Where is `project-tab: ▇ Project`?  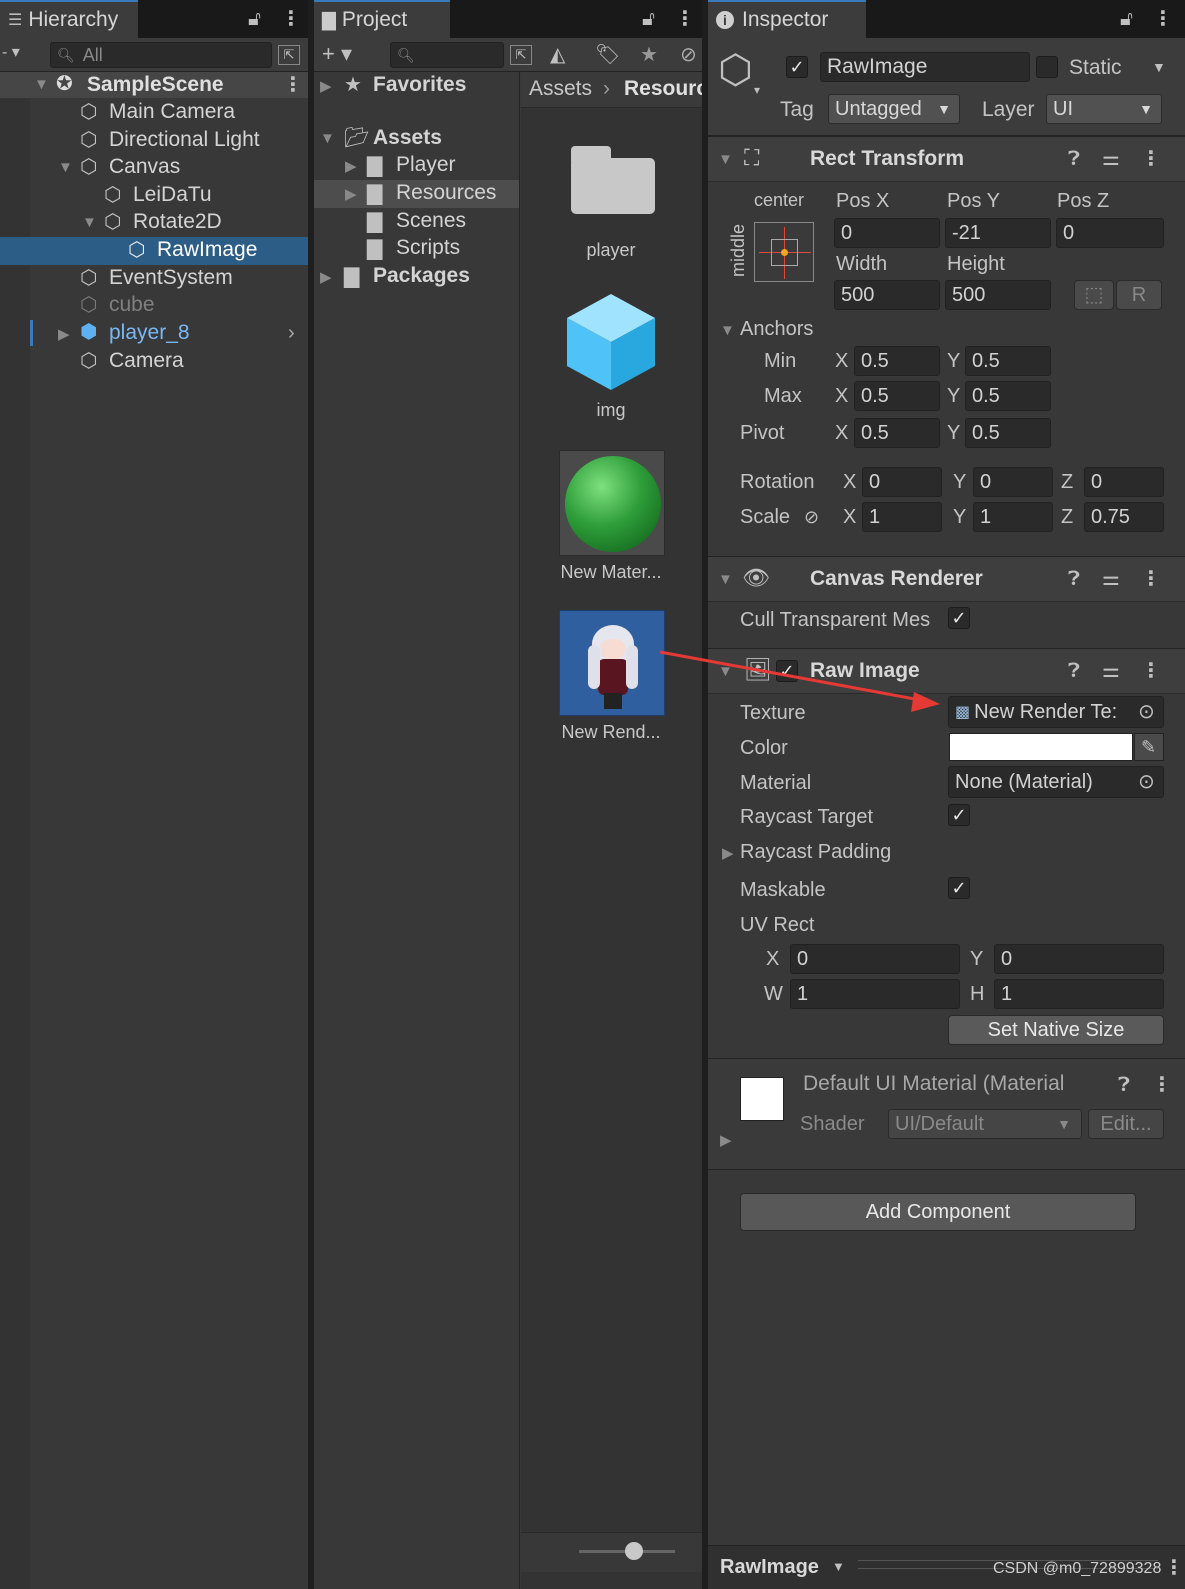
project-tab: ▇ Project is located at coordinates (382, 19).